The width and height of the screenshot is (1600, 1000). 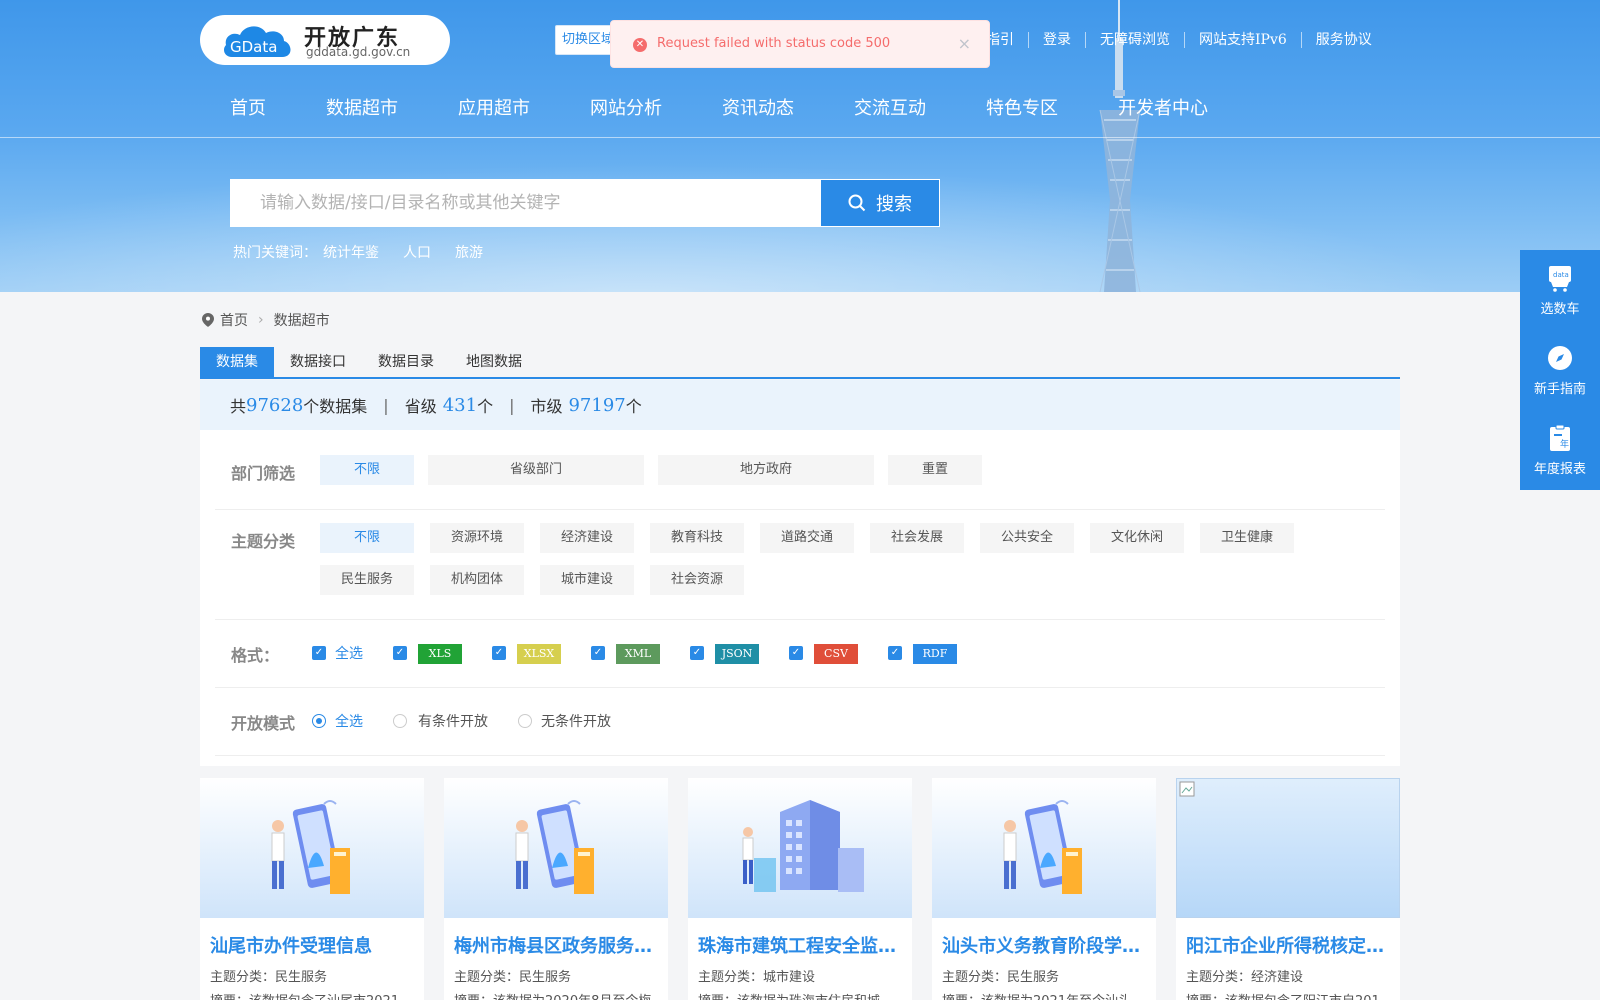 What do you see at coordinates (400, 721) in the screenshot?
I see `radio-mode-conditional` at bounding box center [400, 721].